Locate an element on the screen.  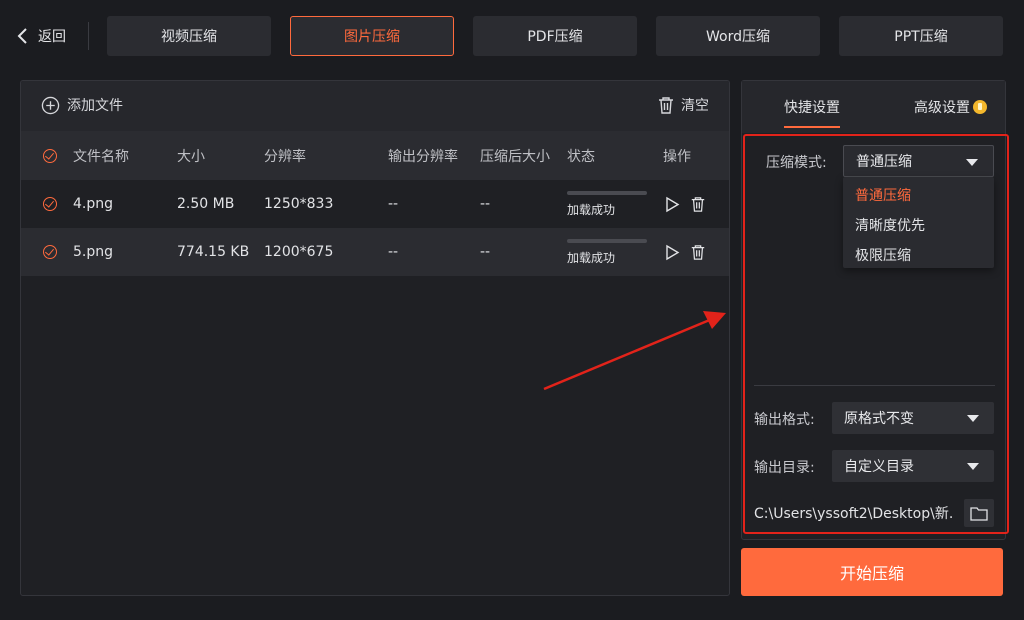
clear-button: 清空 is located at coordinates (683, 105).